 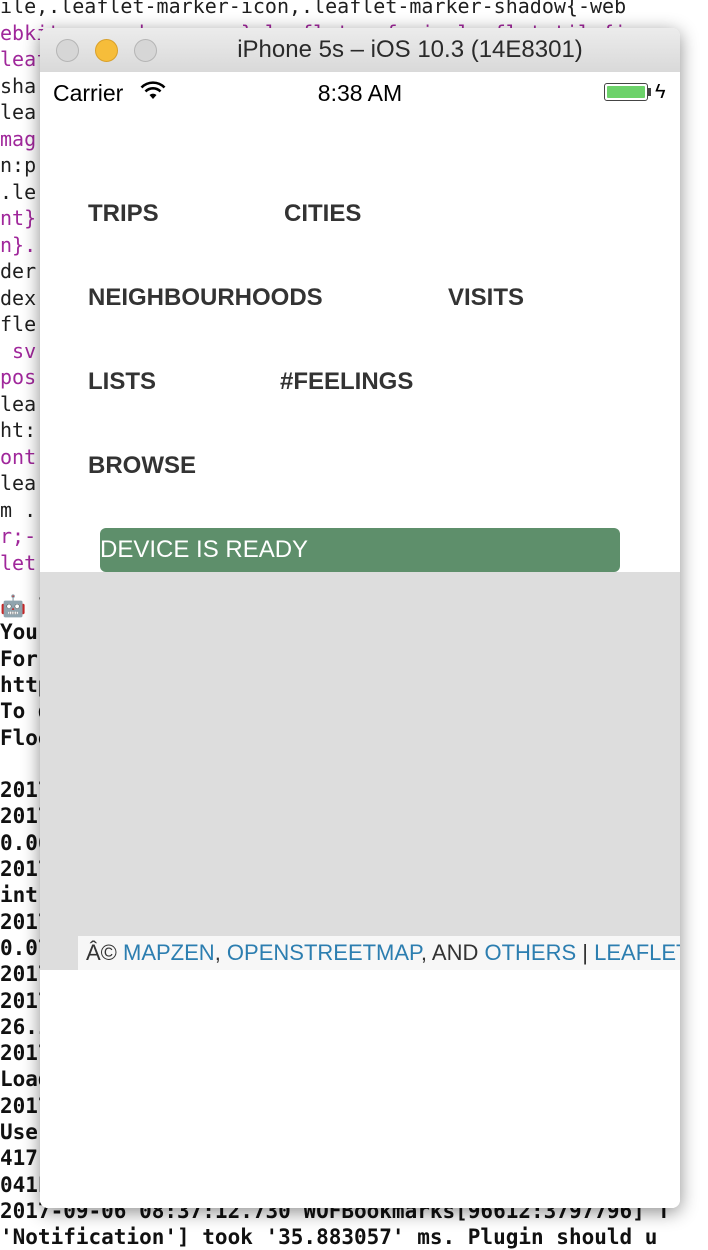 I want to click on nav-link-browse: BROWSE, so click(x=142, y=466).